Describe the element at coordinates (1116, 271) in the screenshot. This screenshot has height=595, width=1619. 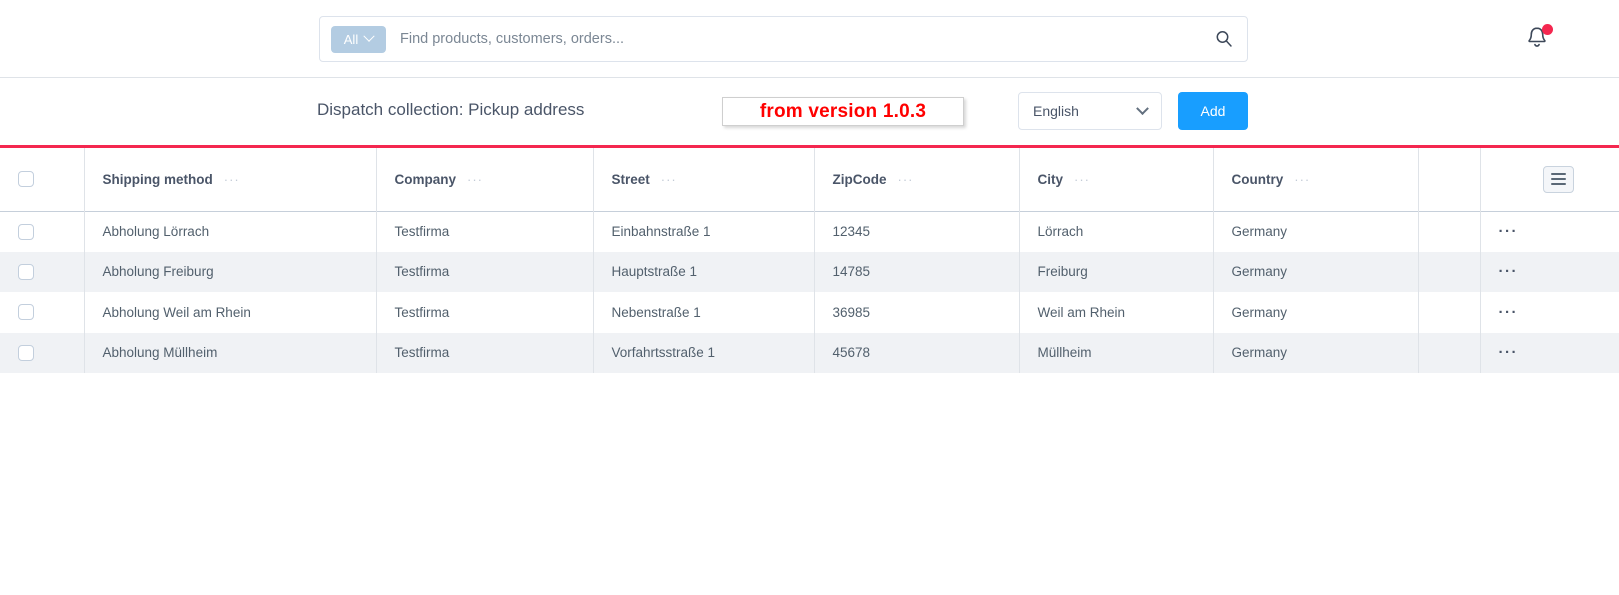
I see `cell-city: Freiburg` at that location.